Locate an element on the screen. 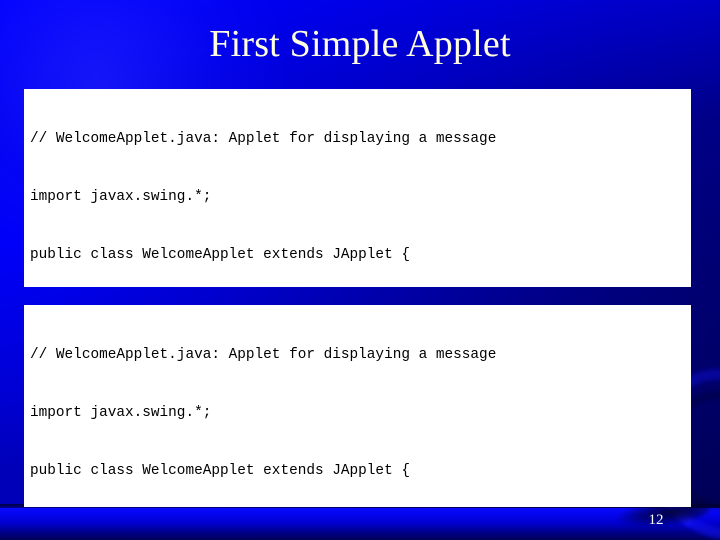  bottom-accent-band is located at coordinates (360, 524).